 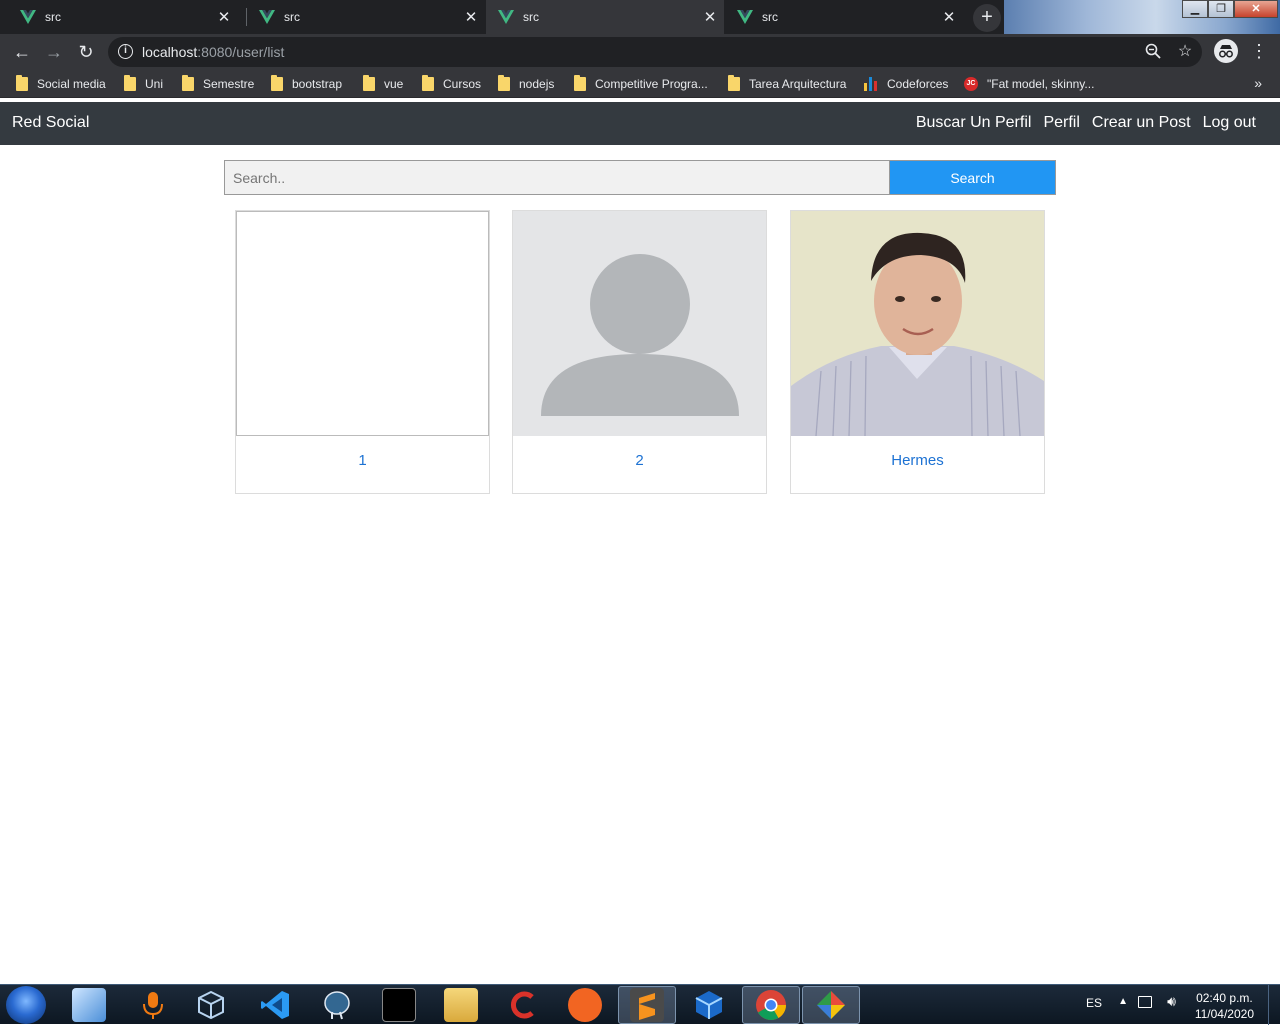 I want to click on search-bar: Search, so click(x=640, y=177).